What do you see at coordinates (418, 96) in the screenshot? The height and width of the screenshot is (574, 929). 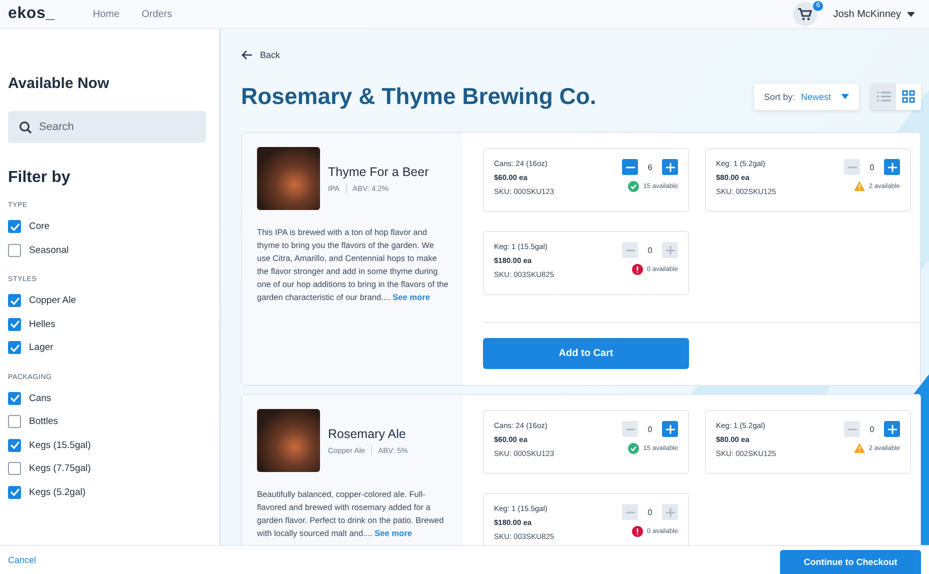 I see `brewery-title: Rosemary & Thyme Brewing Co.` at bounding box center [418, 96].